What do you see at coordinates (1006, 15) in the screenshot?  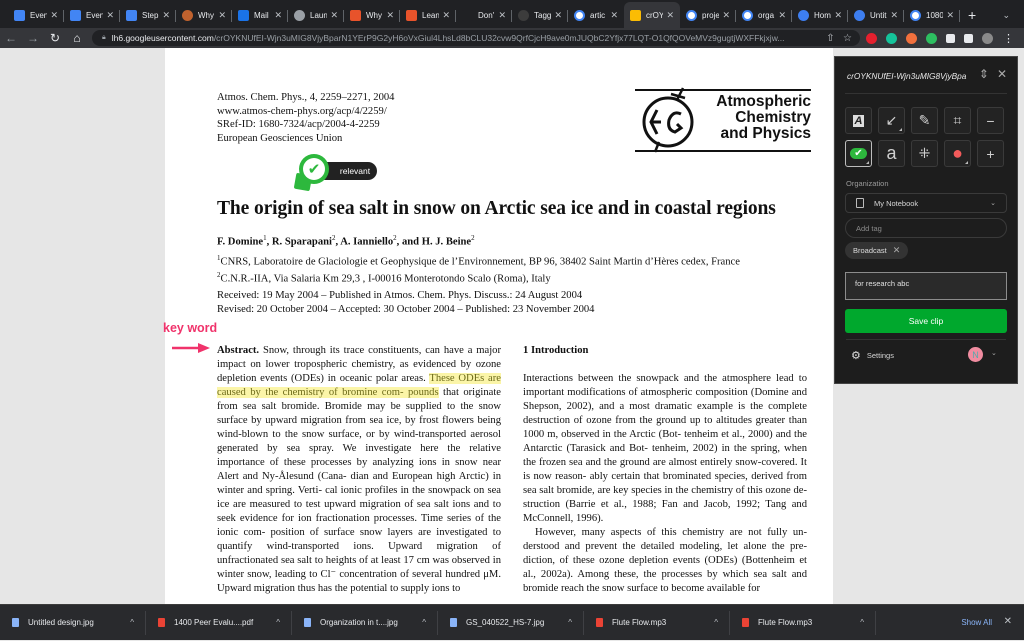 I see `tab-search-button: ⌄` at bounding box center [1006, 15].